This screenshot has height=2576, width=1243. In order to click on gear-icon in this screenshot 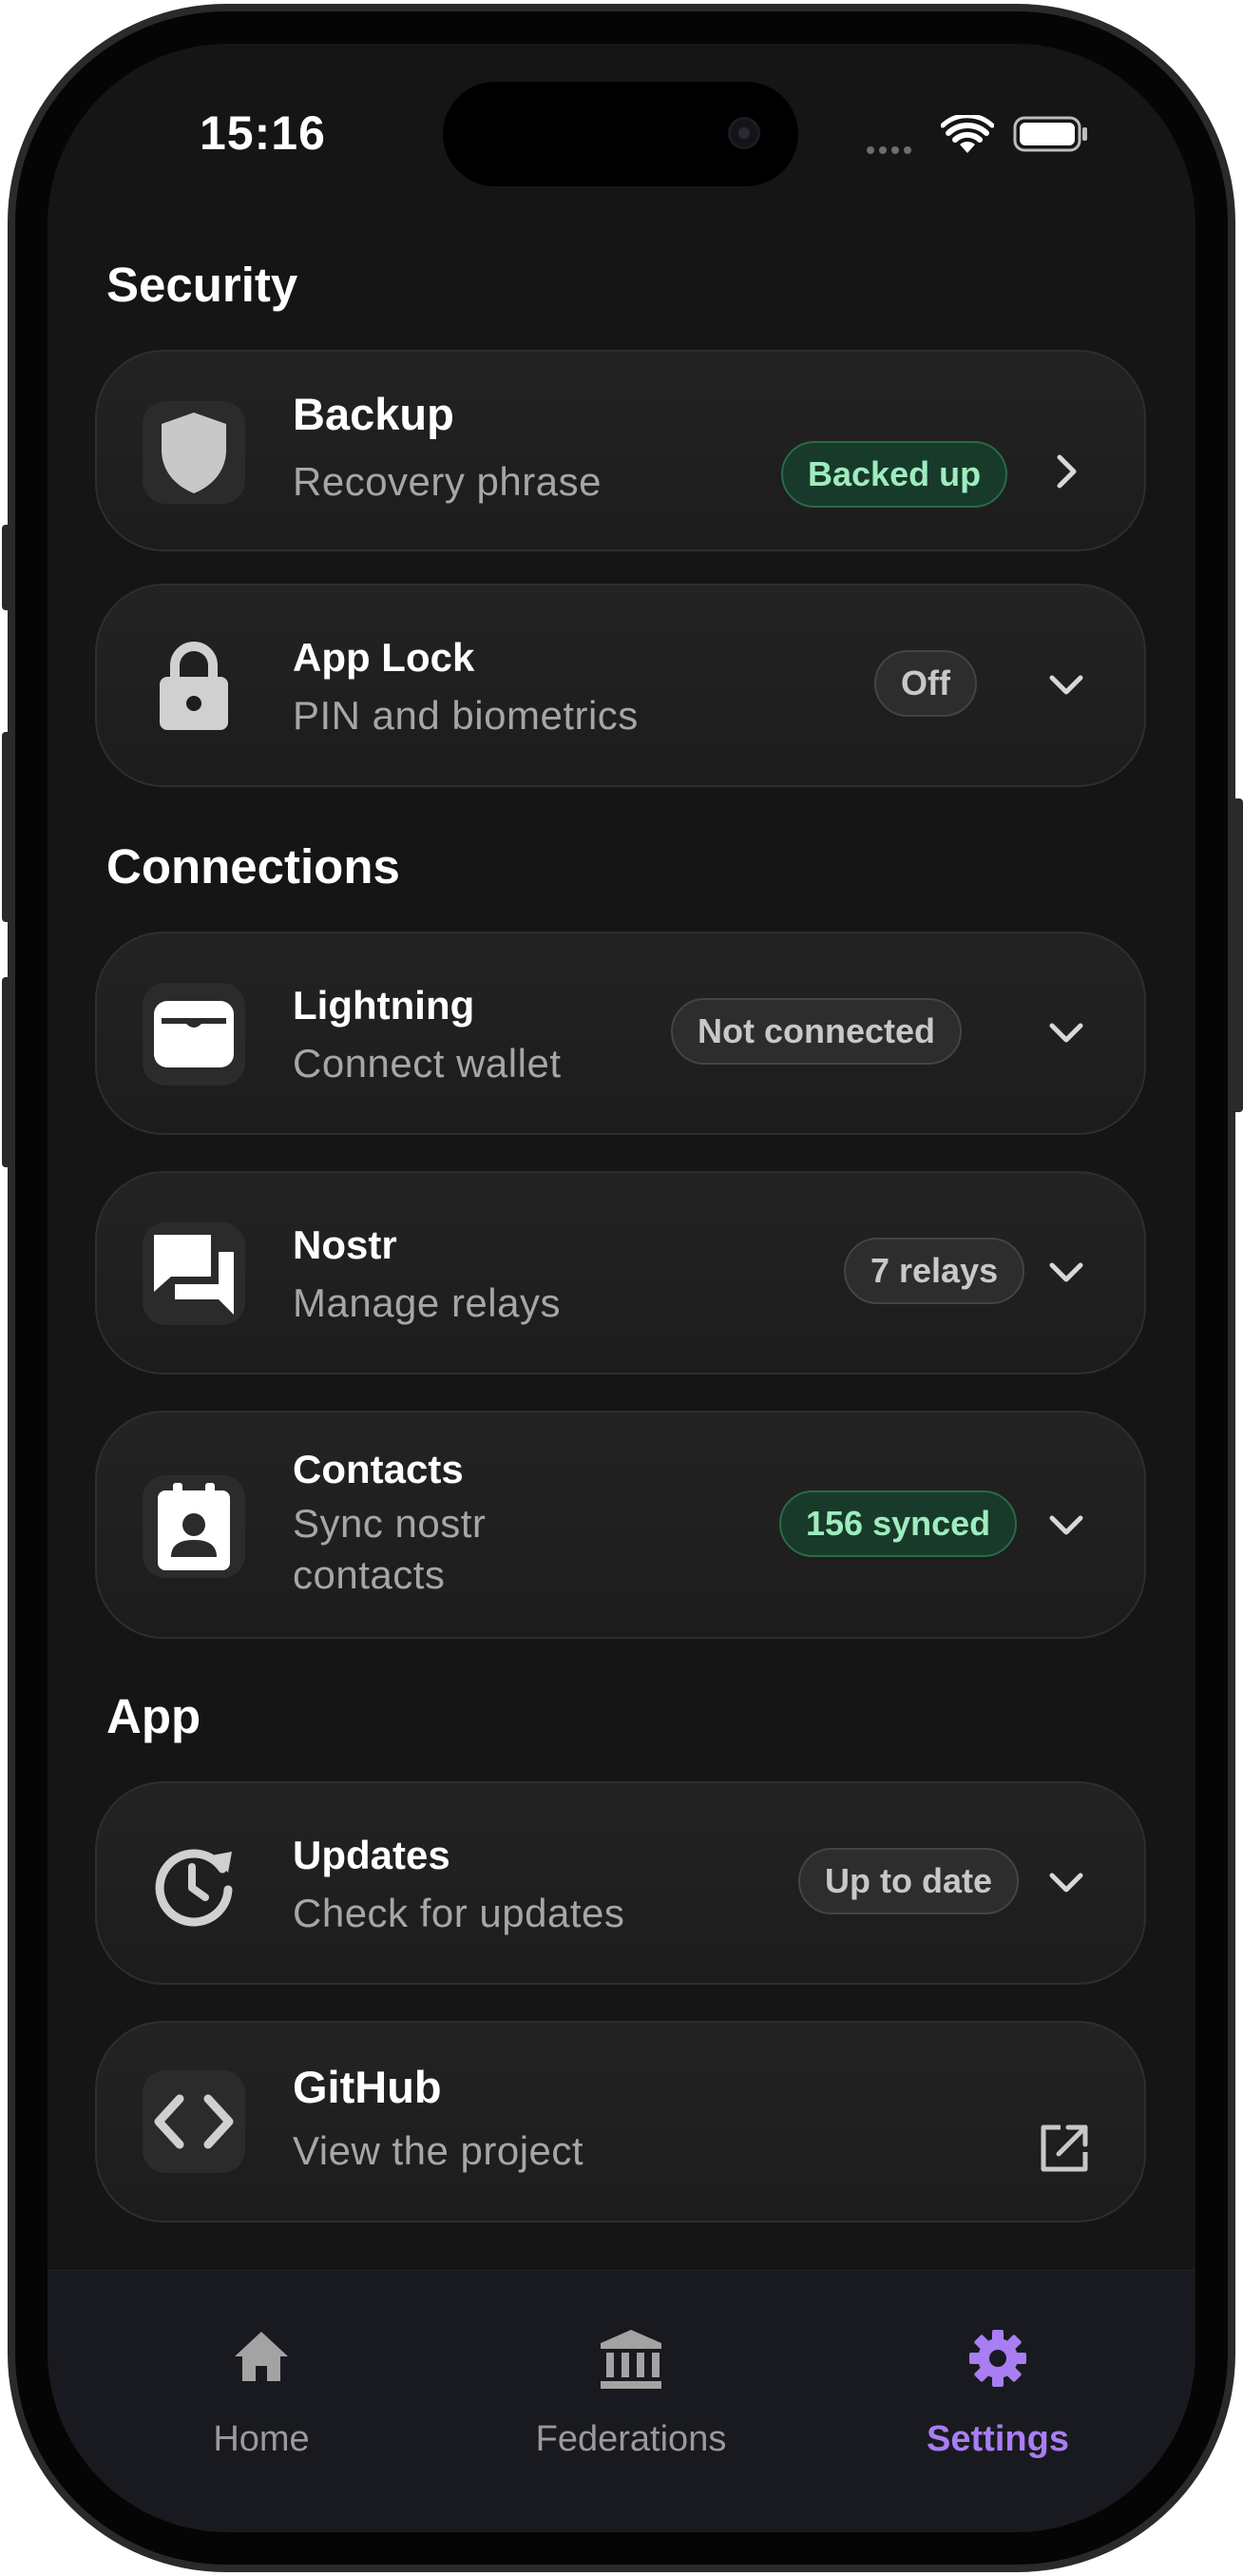, I will do `click(997, 2358)`.